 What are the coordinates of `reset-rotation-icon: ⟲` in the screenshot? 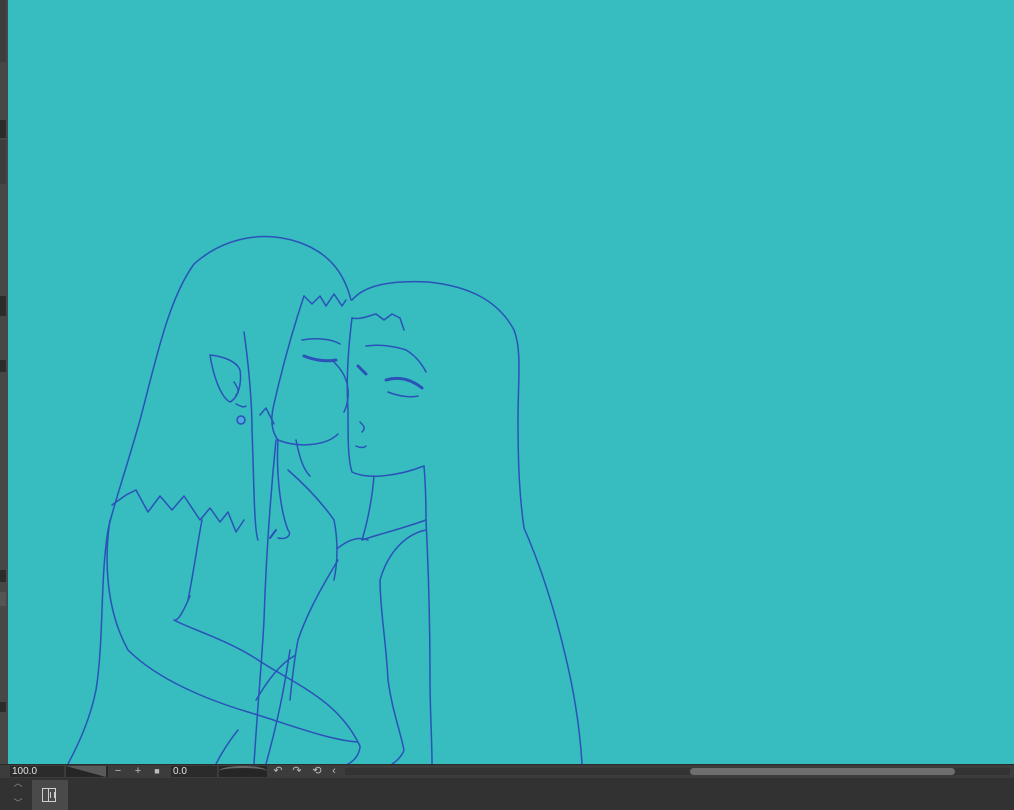 It's located at (317, 771).